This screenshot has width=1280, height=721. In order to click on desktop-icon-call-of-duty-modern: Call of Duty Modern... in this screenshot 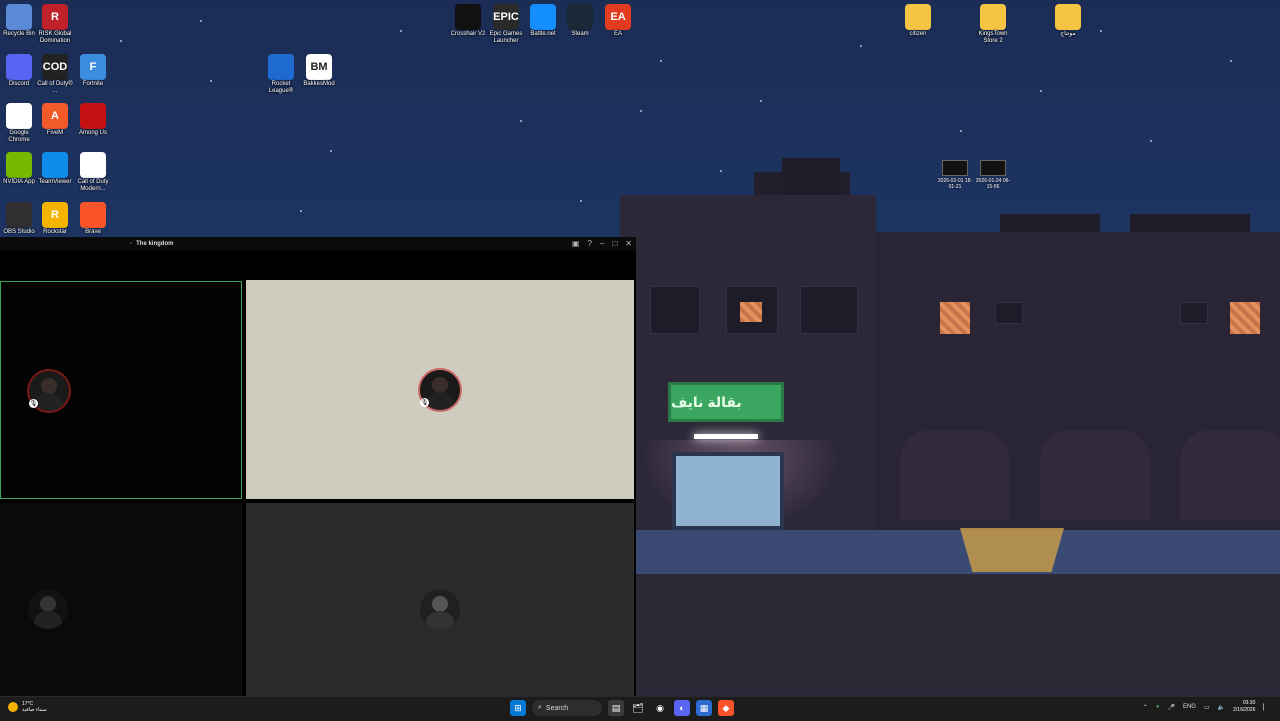, I will do `click(93, 171)`.